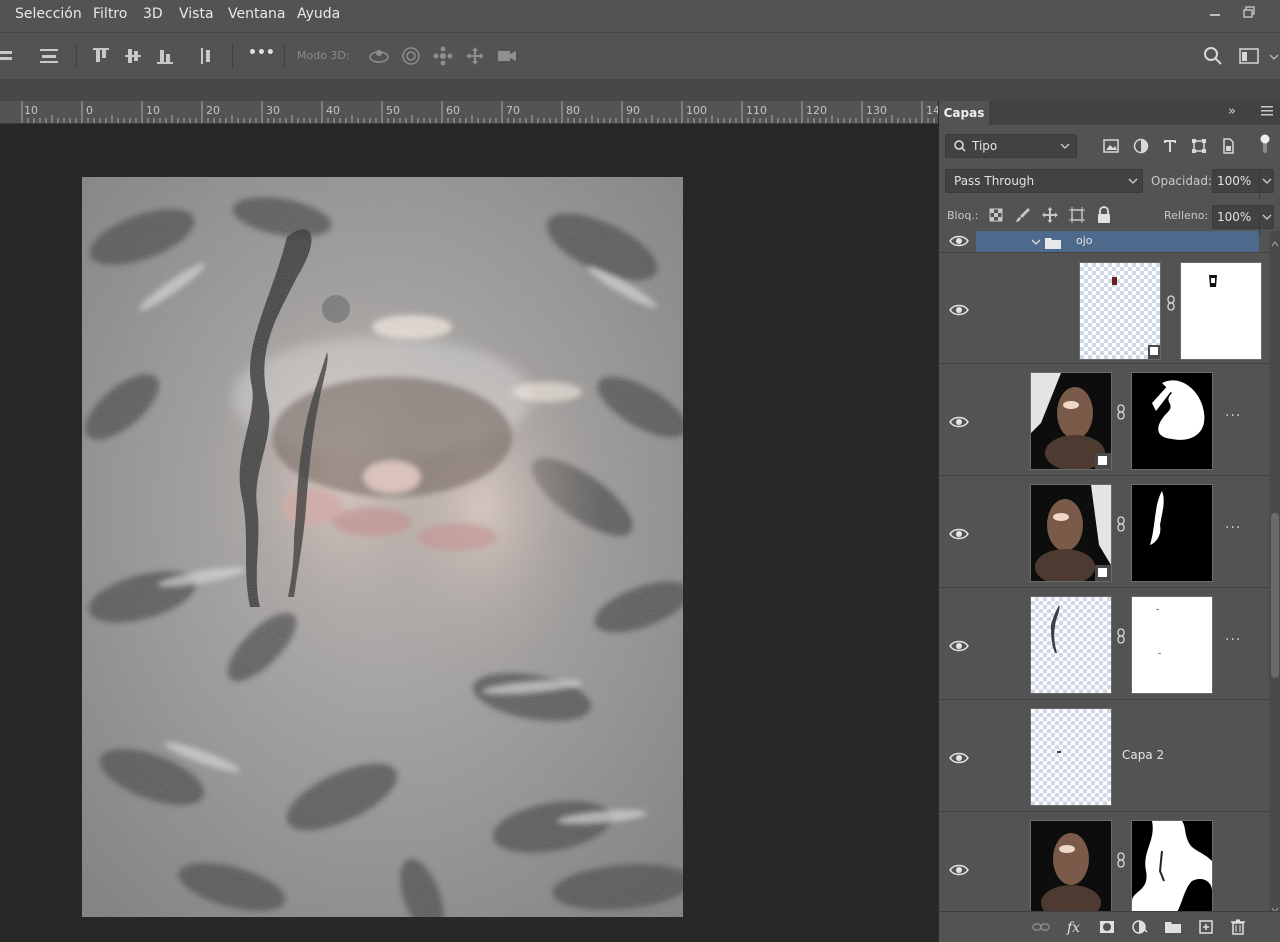 The image size is (1280, 942). Describe the element at coordinates (1215, 15) in the screenshot. I see `minimize-icon` at that location.